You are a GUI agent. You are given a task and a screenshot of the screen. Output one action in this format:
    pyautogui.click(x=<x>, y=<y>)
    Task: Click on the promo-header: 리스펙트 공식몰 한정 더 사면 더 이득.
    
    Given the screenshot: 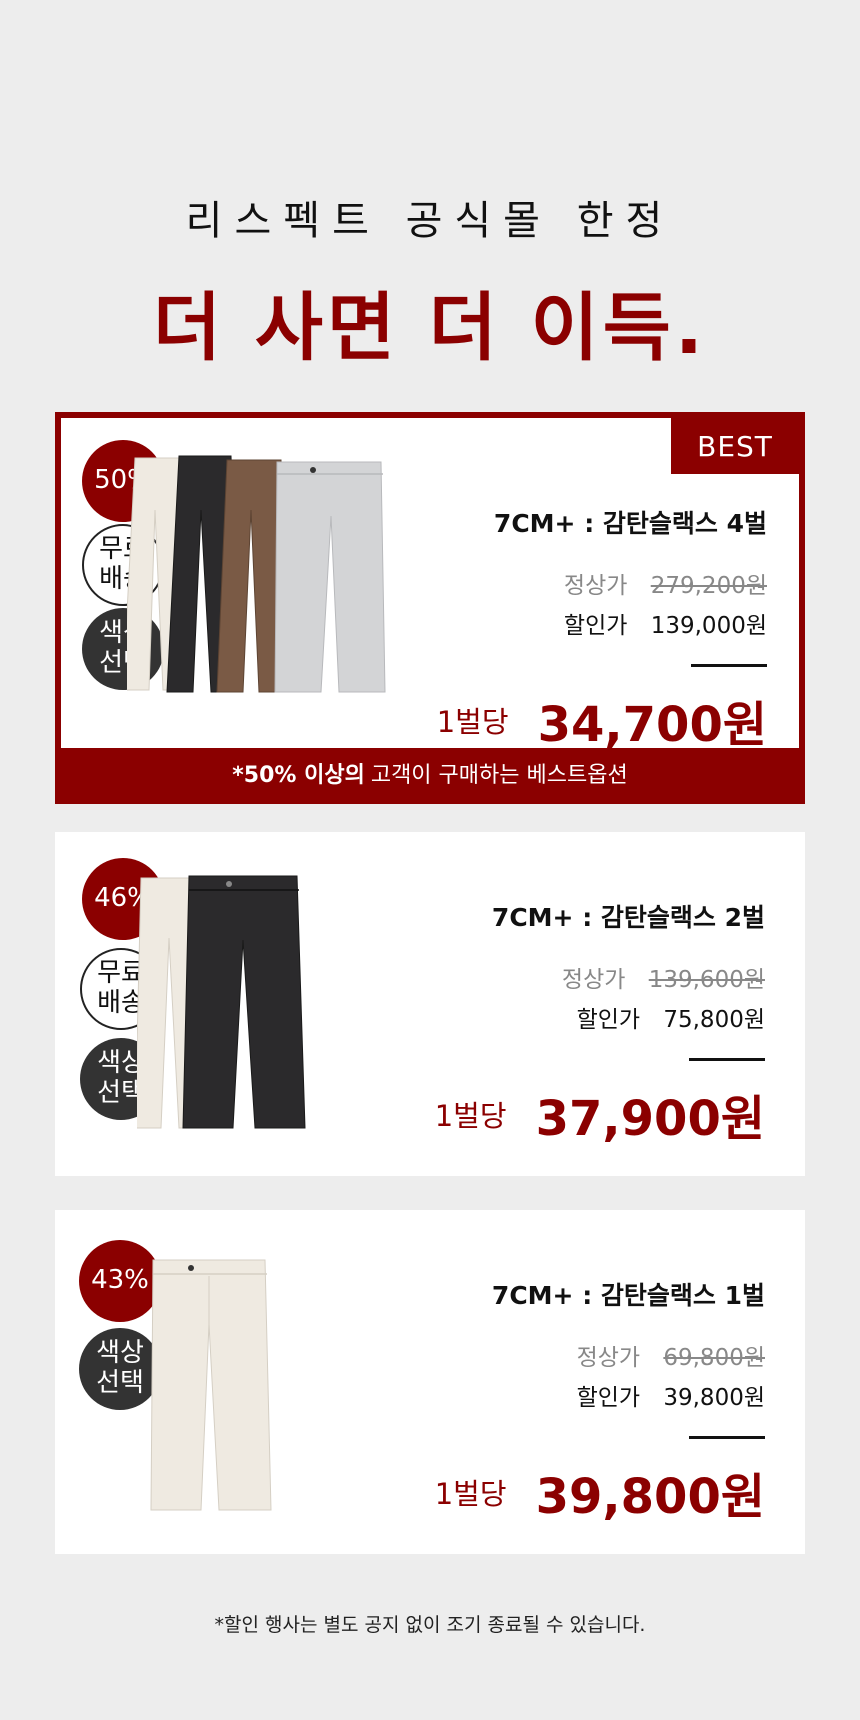 What is the action you would take?
    pyautogui.click(x=430, y=281)
    